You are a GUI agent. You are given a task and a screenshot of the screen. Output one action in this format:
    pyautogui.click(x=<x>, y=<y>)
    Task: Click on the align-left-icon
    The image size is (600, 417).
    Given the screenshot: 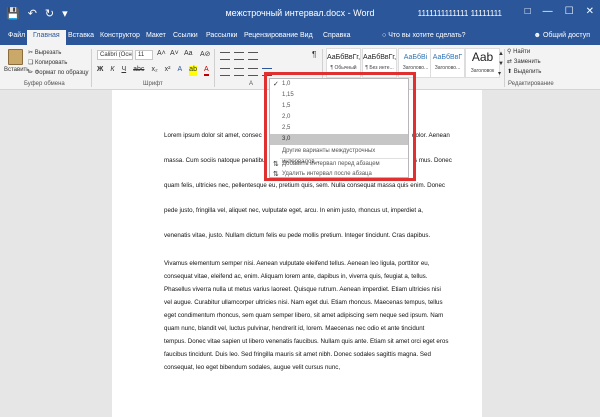 What is the action you would take?
    pyautogui.click(x=225, y=72)
    